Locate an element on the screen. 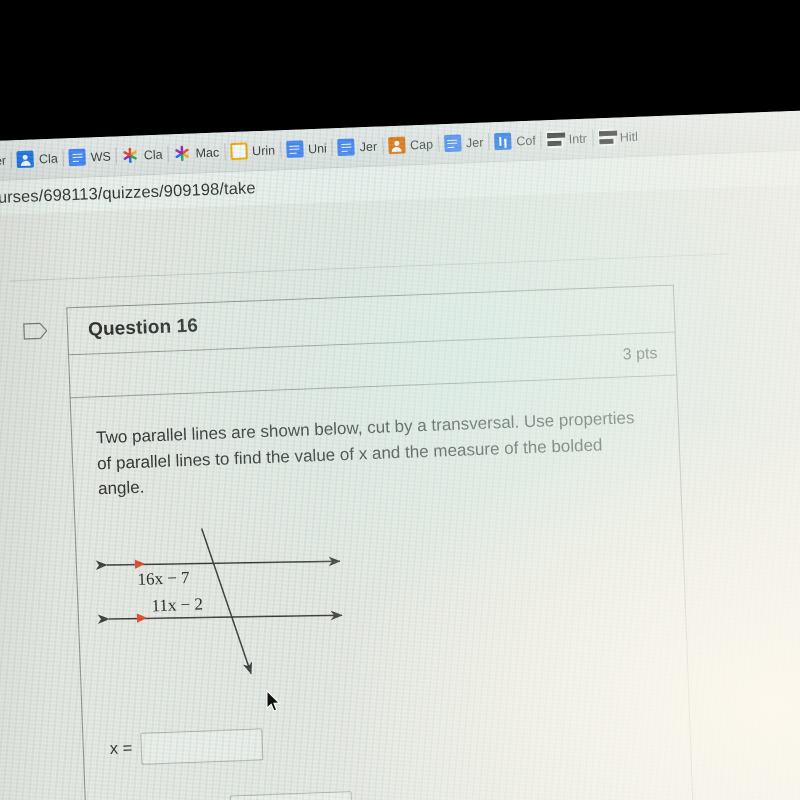 This screenshot has width=800, height=800. url-text: com/courses/698113/quizzes/909198/take is located at coordinates (128, 193).